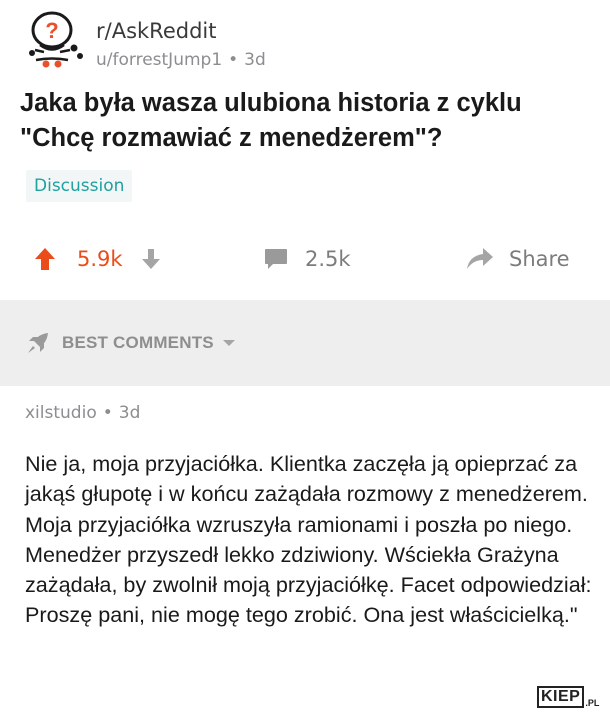 Image resolution: width=610 pixels, height=719 pixels. What do you see at coordinates (539, 259) in the screenshot?
I see `share-label: Share` at bounding box center [539, 259].